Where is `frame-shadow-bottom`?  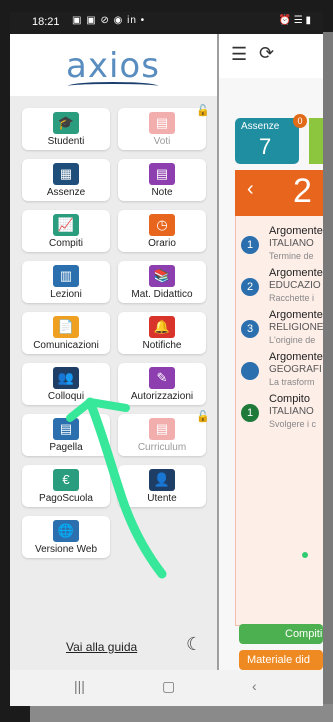 frame-shadow-bottom is located at coordinates (181, 713).